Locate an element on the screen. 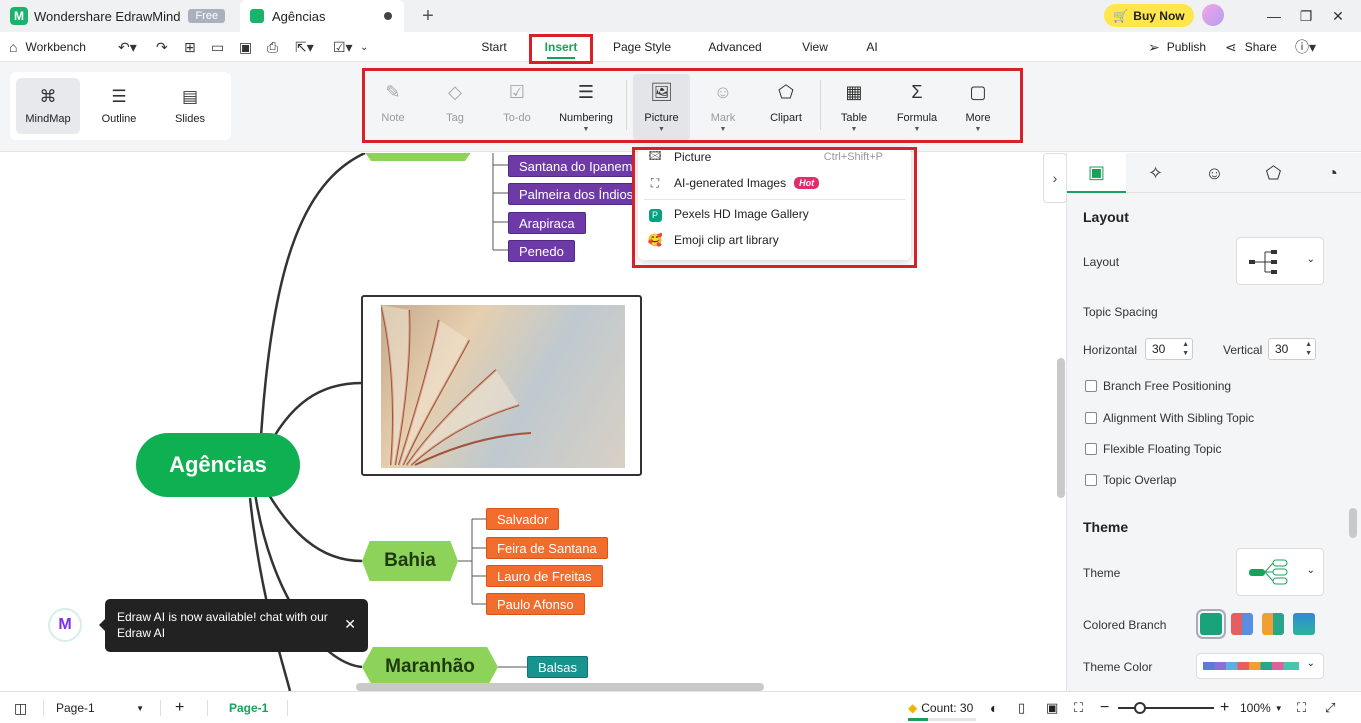 Image resolution: width=1361 pixels, height=723 pixels. export-icon: ⇱▾ is located at coordinates (304, 47).